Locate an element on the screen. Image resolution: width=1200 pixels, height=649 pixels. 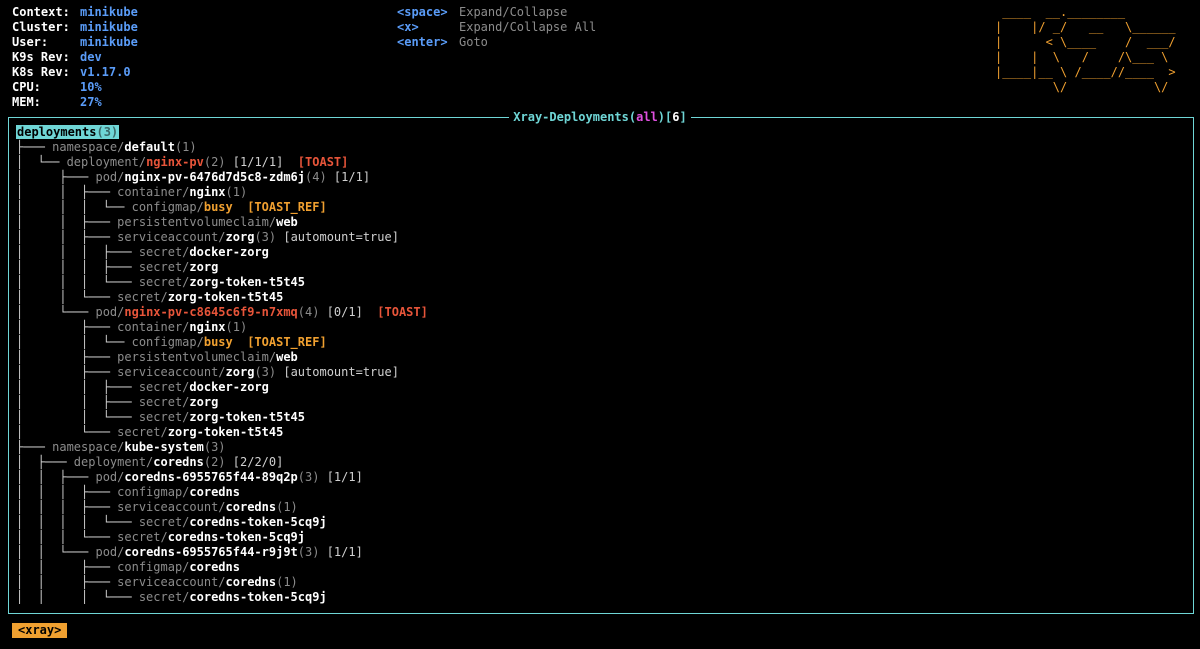
node-kind: deployment/ is located at coordinates (113, 462).